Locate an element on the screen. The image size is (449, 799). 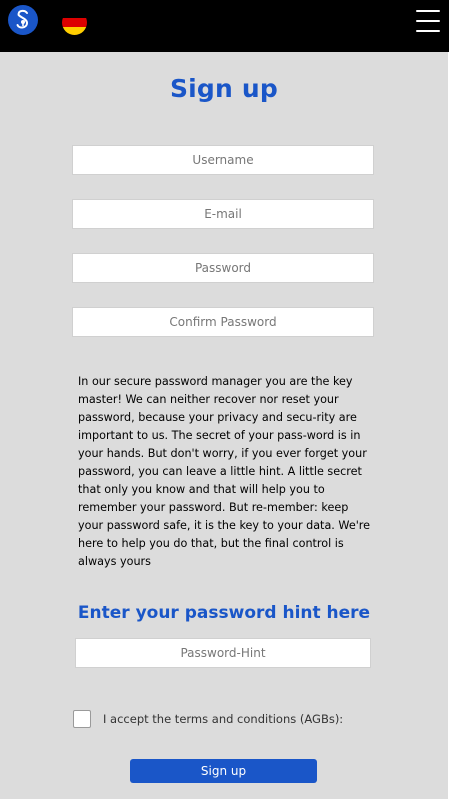
confirm-password-input is located at coordinates (223, 322).